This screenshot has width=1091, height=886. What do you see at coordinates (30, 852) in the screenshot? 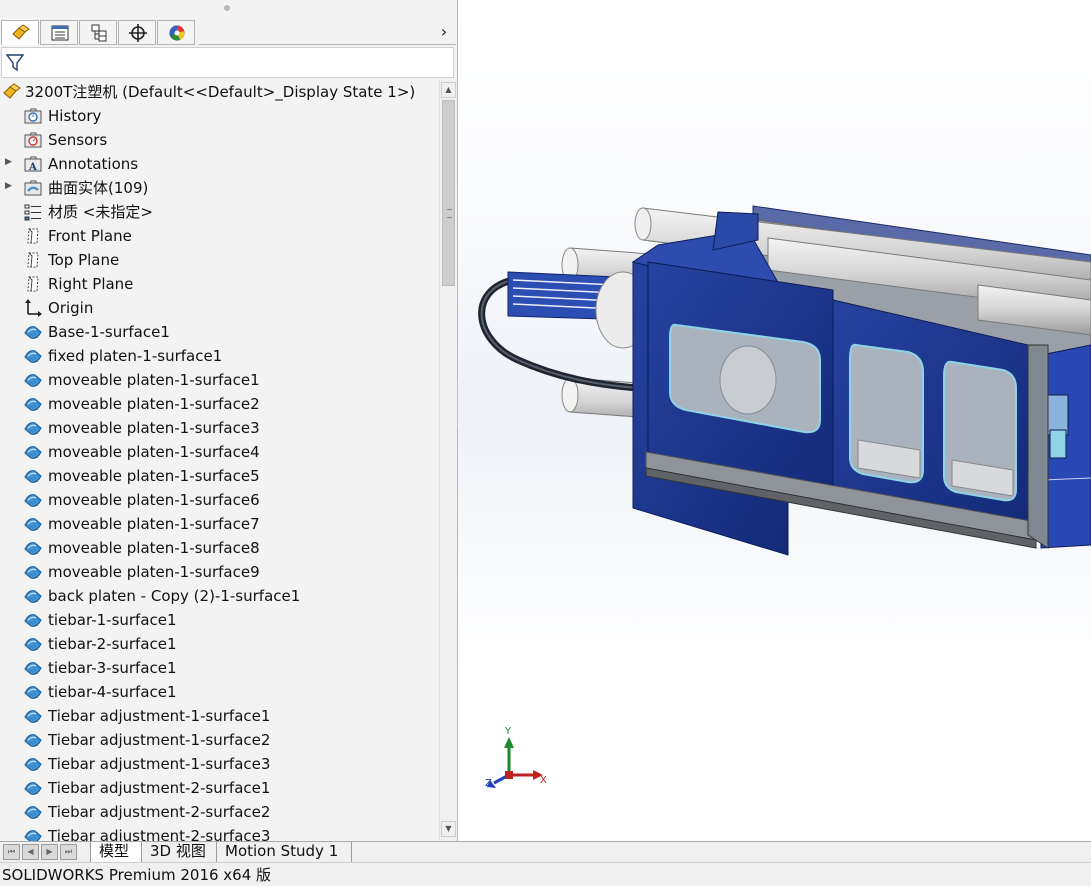
I see `nav-prev-icon: ◀` at bounding box center [30, 852].